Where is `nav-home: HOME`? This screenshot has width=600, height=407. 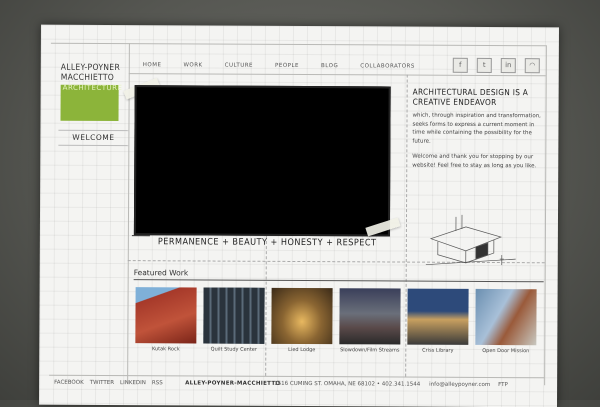 nav-home: HOME is located at coordinates (152, 65).